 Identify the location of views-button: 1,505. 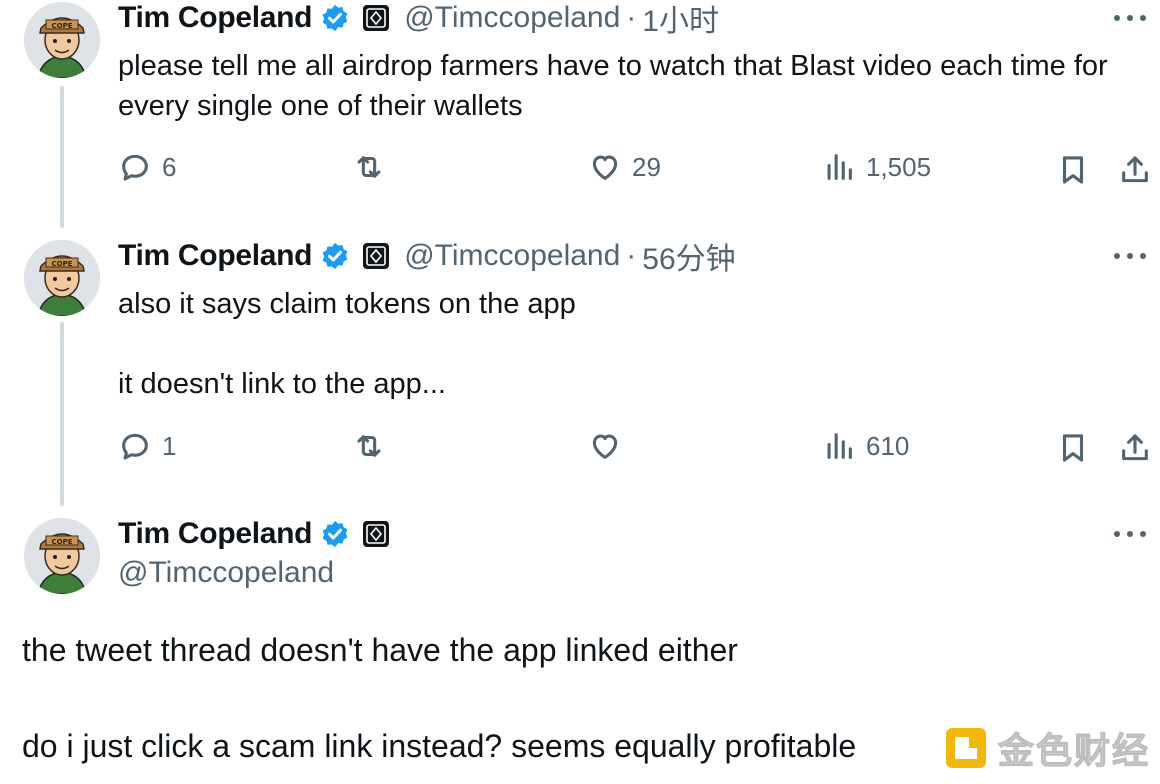
(876, 167).